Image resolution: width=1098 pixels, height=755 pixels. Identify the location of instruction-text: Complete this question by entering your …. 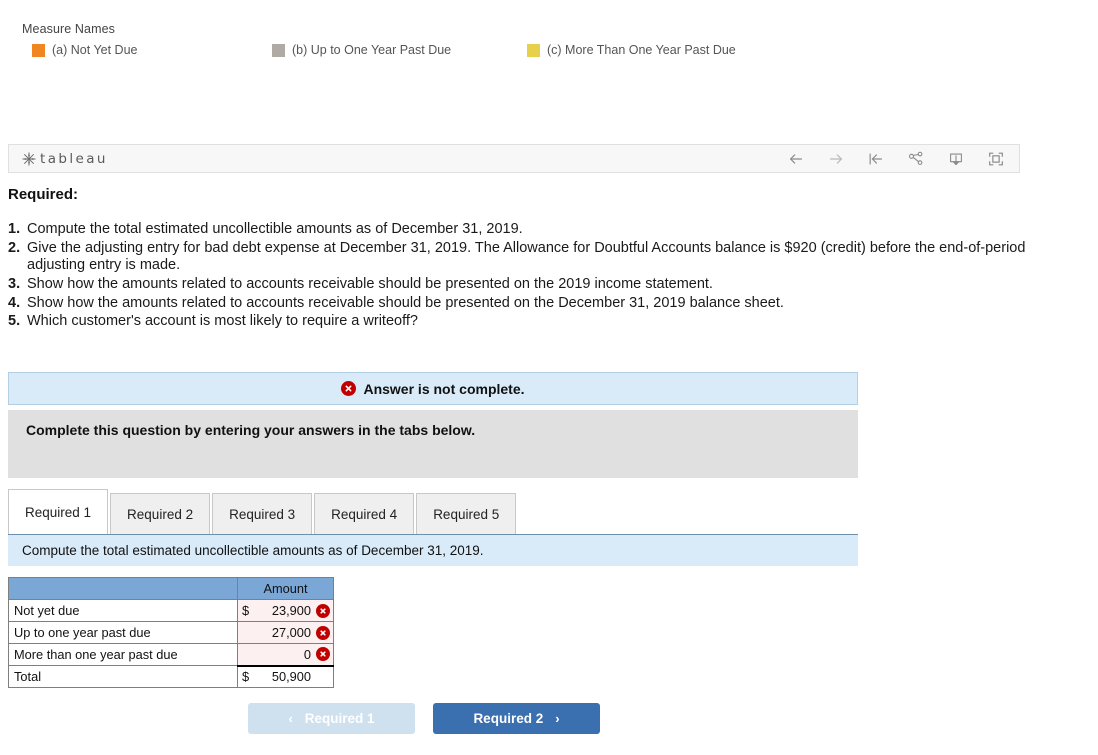
(251, 430).